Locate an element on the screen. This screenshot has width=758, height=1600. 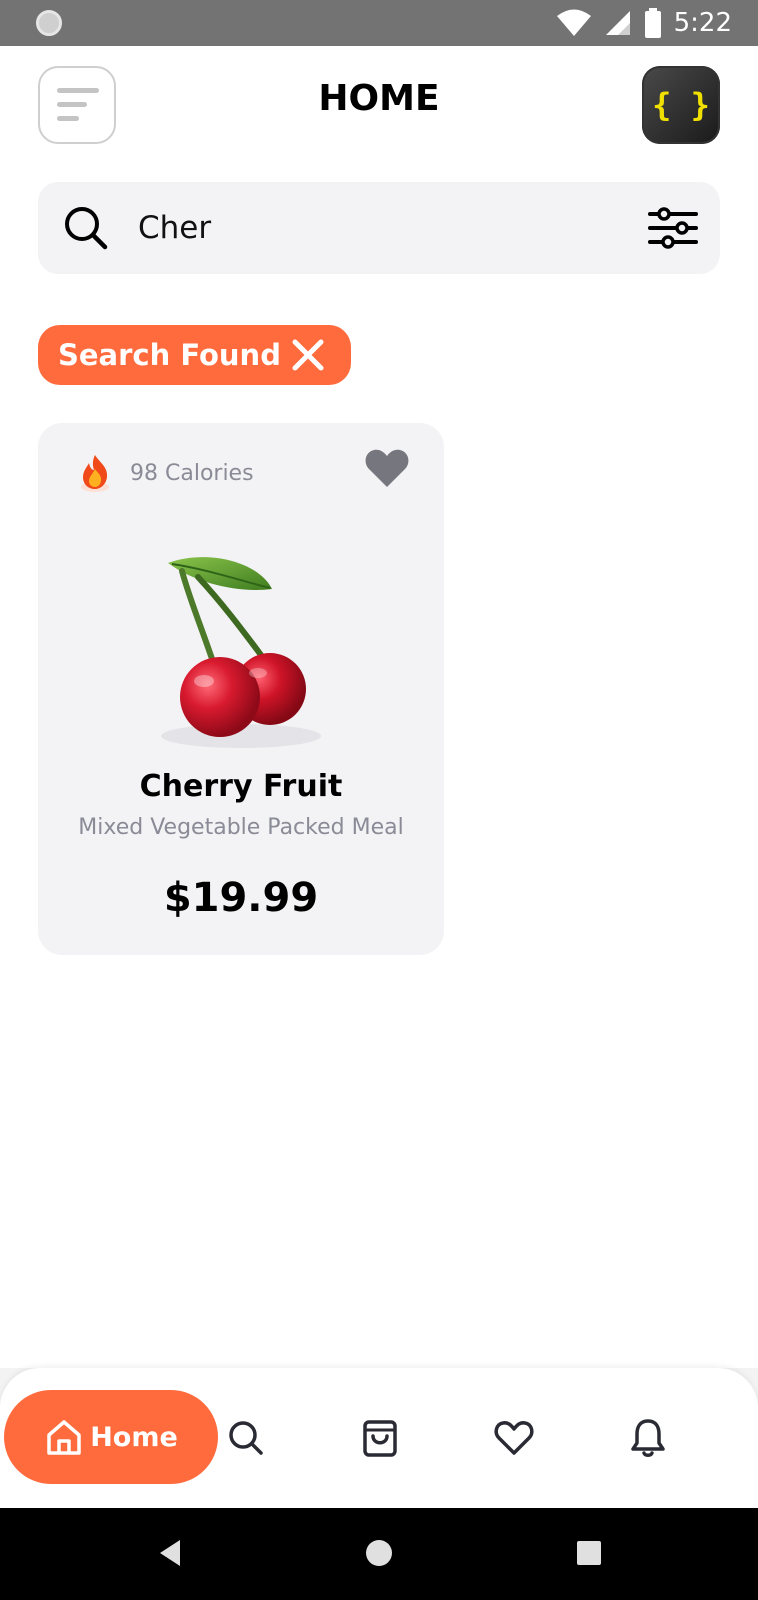
filter-icon is located at coordinates (673, 228).